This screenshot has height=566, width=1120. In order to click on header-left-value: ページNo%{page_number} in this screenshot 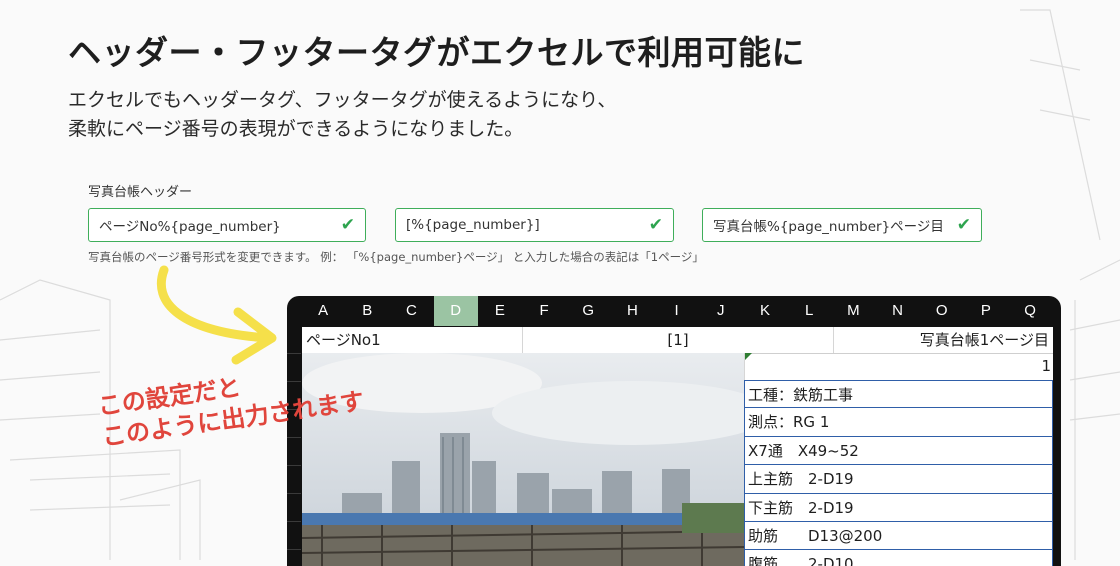, I will do `click(190, 227)`.